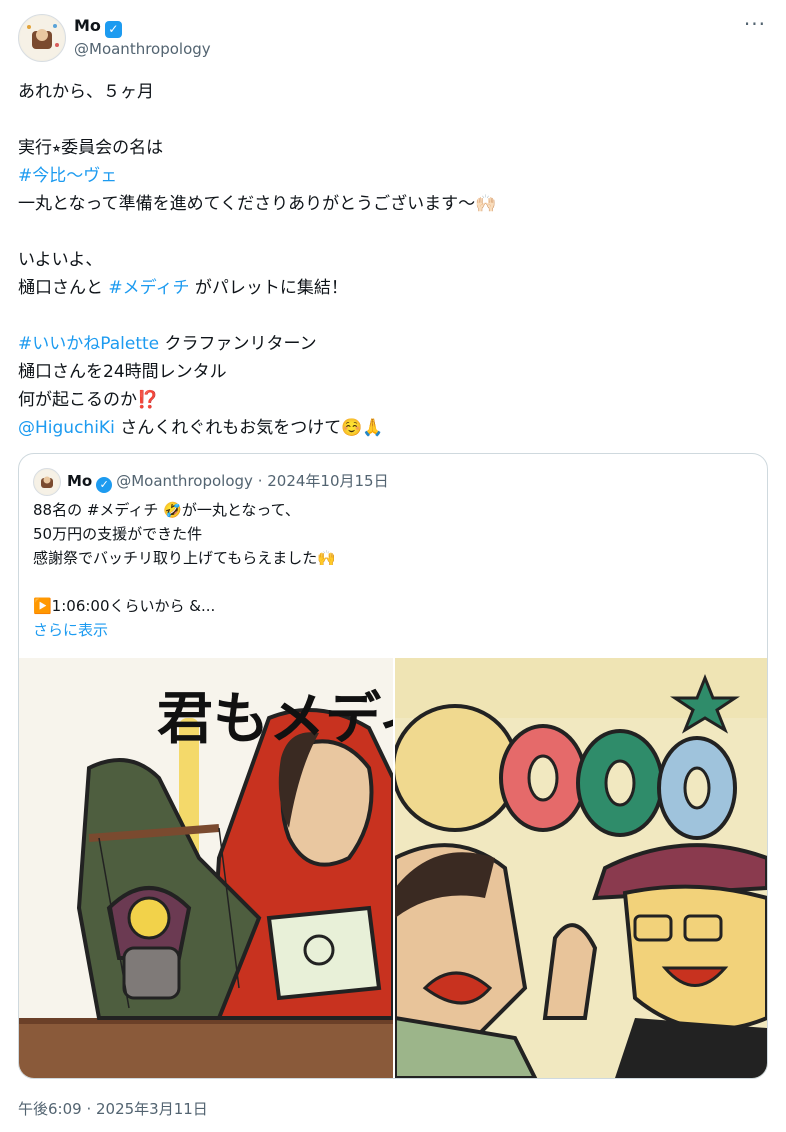  Describe the element at coordinates (118, 534) in the screenshot. I see `quoted-line: 50万円の支援ができた件` at that location.